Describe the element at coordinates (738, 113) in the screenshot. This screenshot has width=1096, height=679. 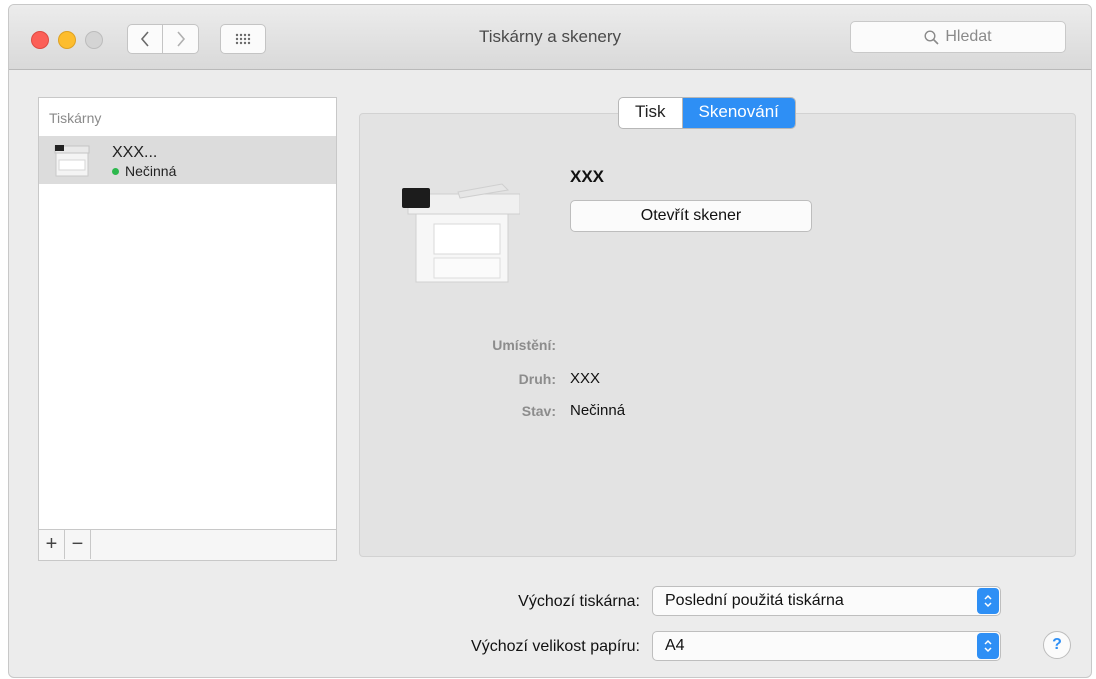
I see `tab-scanning: Skenování` at that location.